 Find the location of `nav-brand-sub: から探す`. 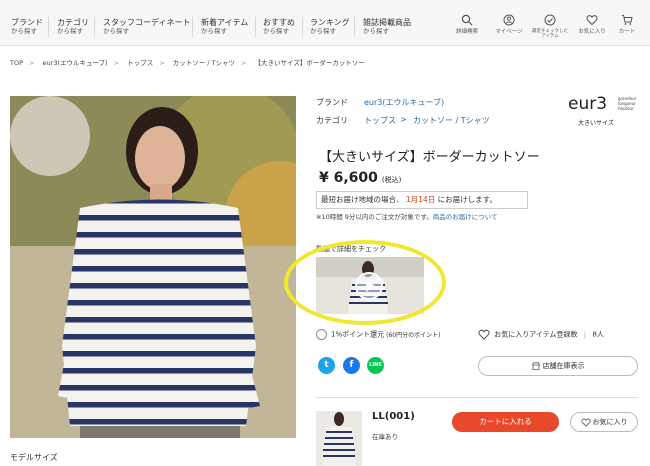

nav-brand-sub: から探す is located at coordinates (24, 31).